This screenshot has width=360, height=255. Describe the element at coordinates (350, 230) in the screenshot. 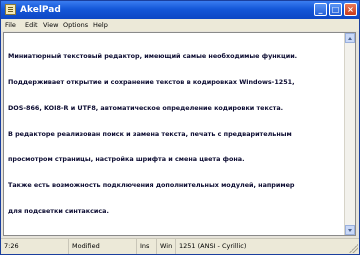

I see `scroll-down-icon` at that location.